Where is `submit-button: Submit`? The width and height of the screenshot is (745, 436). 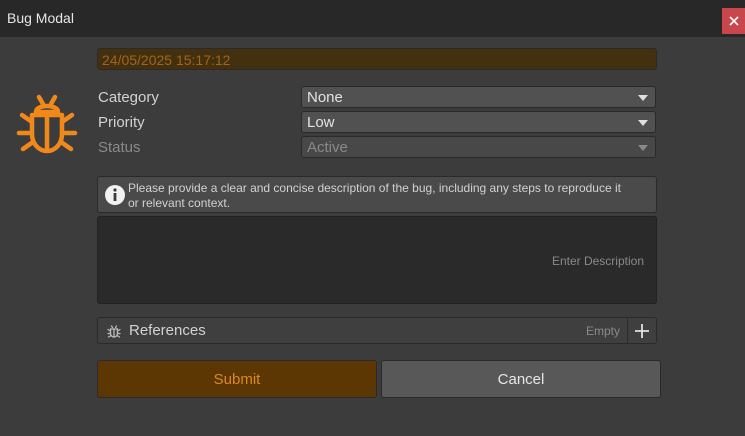 submit-button: Submit is located at coordinates (237, 379).